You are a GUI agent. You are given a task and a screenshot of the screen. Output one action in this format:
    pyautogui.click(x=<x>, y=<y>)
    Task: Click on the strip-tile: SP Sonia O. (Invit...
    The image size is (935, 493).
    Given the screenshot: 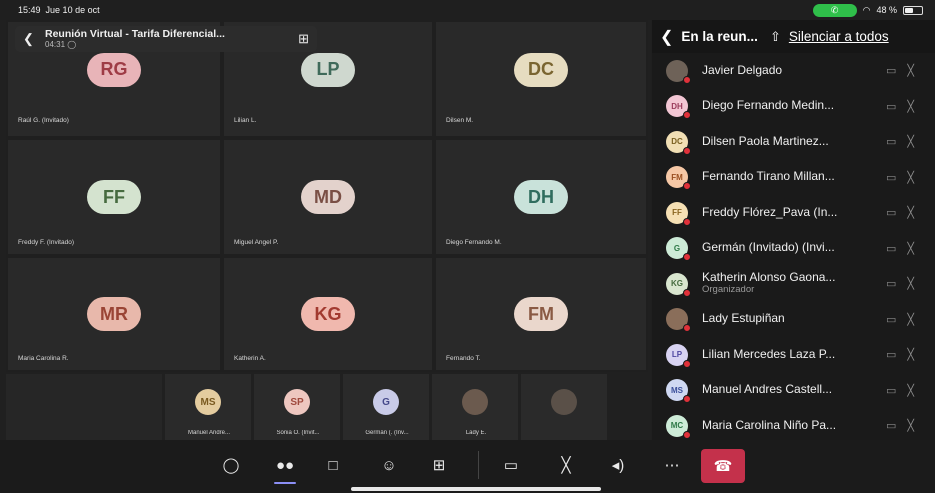 What is the action you would take?
    pyautogui.click(x=297, y=407)
    